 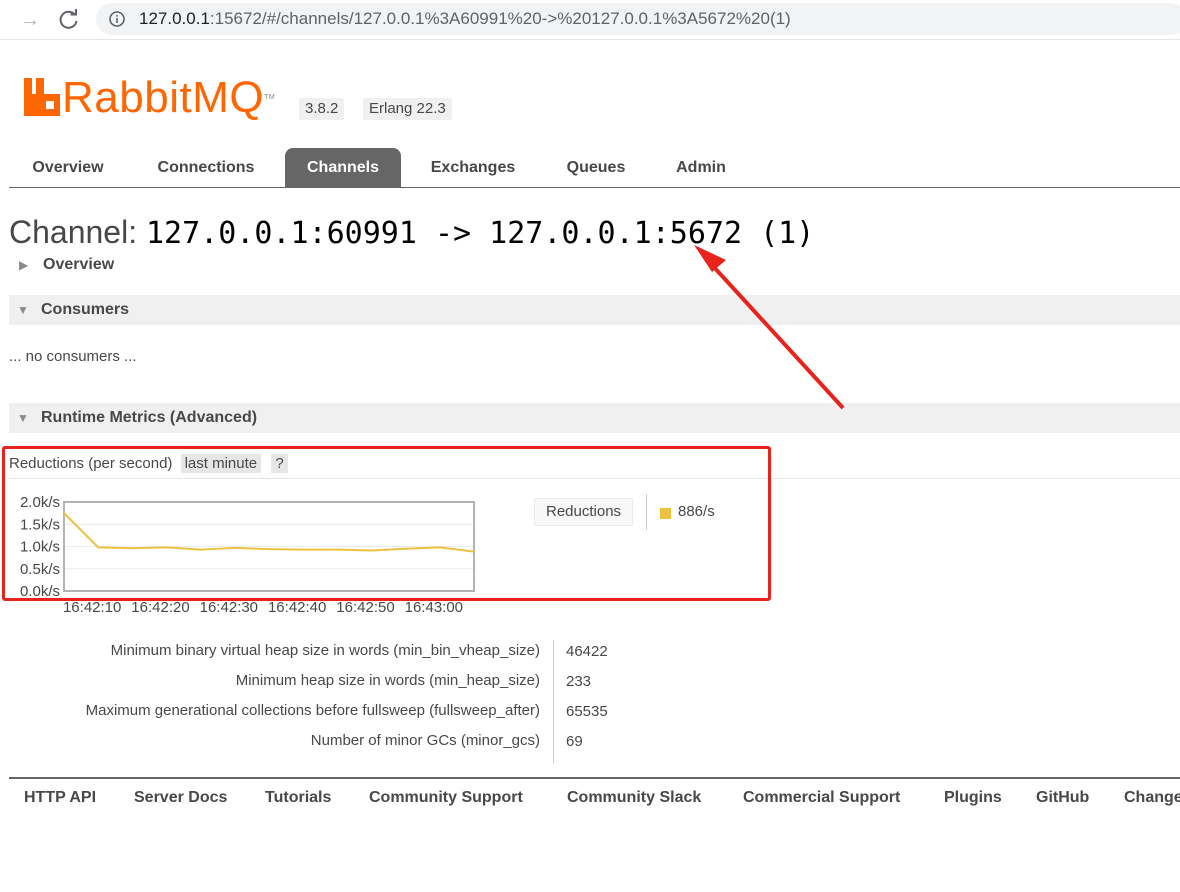 I want to click on footer-link-commercial-support: Commercial Support, so click(x=821, y=798).